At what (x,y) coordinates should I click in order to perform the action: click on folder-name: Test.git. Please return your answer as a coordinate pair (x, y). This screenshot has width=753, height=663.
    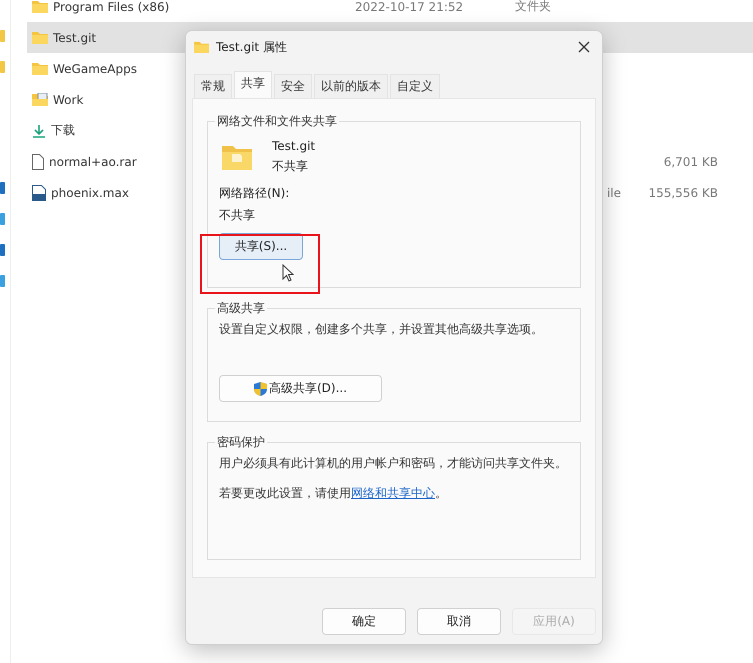
    Looking at the image, I should click on (294, 146).